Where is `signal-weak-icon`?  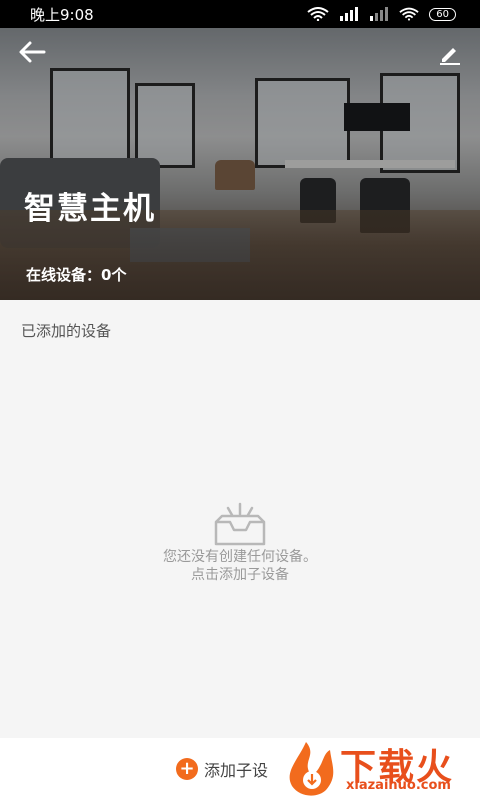 signal-weak-icon is located at coordinates (379, 14).